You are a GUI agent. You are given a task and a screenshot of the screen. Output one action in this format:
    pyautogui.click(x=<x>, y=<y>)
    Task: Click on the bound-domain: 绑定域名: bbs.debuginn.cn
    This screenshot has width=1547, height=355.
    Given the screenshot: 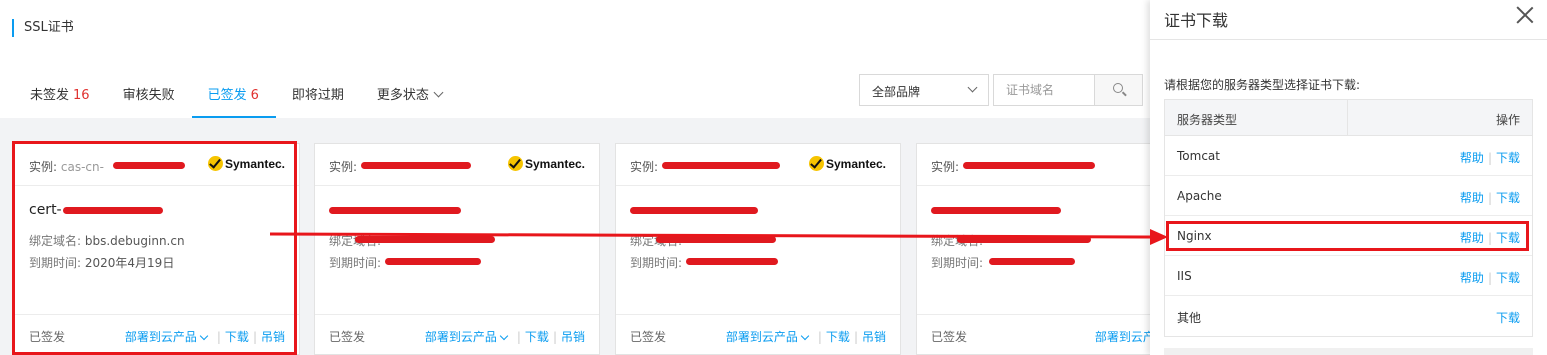 What is the action you would take?
    pyautogui.click(x=107, y=240)
    